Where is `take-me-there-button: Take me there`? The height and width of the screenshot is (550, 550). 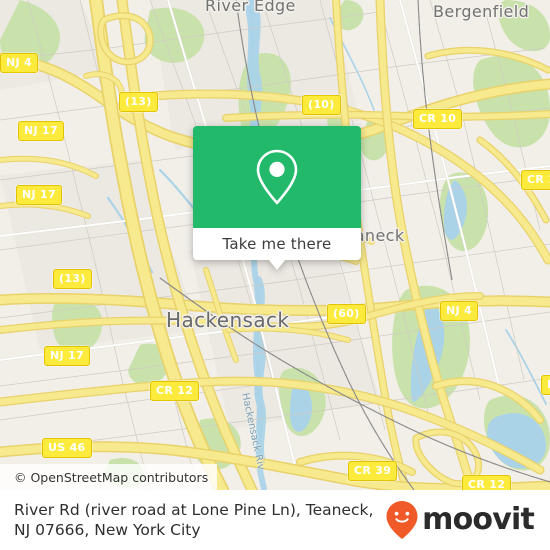
take-me-there-button: Take me there is located at coordinates (277, 244).